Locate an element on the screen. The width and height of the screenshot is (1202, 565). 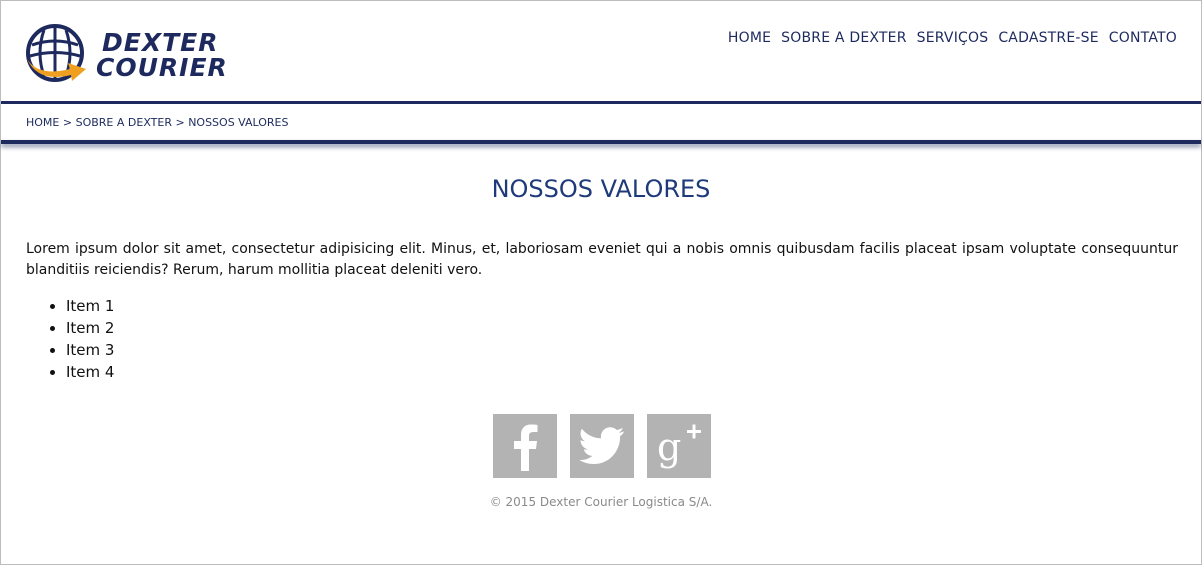
logo-wordmark: DEXTER COURIER is located at coordinates (196, 55).